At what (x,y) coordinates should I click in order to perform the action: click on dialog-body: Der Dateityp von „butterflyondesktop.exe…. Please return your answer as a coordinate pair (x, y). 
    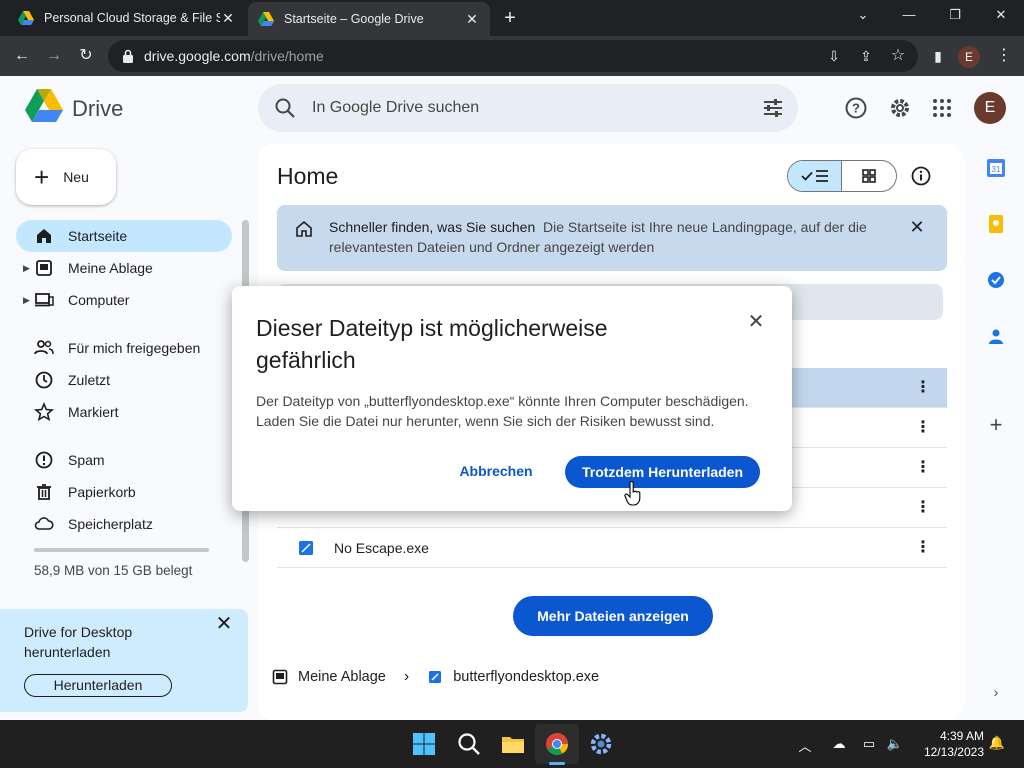
    Looking at the image, I should click on (502, 411).